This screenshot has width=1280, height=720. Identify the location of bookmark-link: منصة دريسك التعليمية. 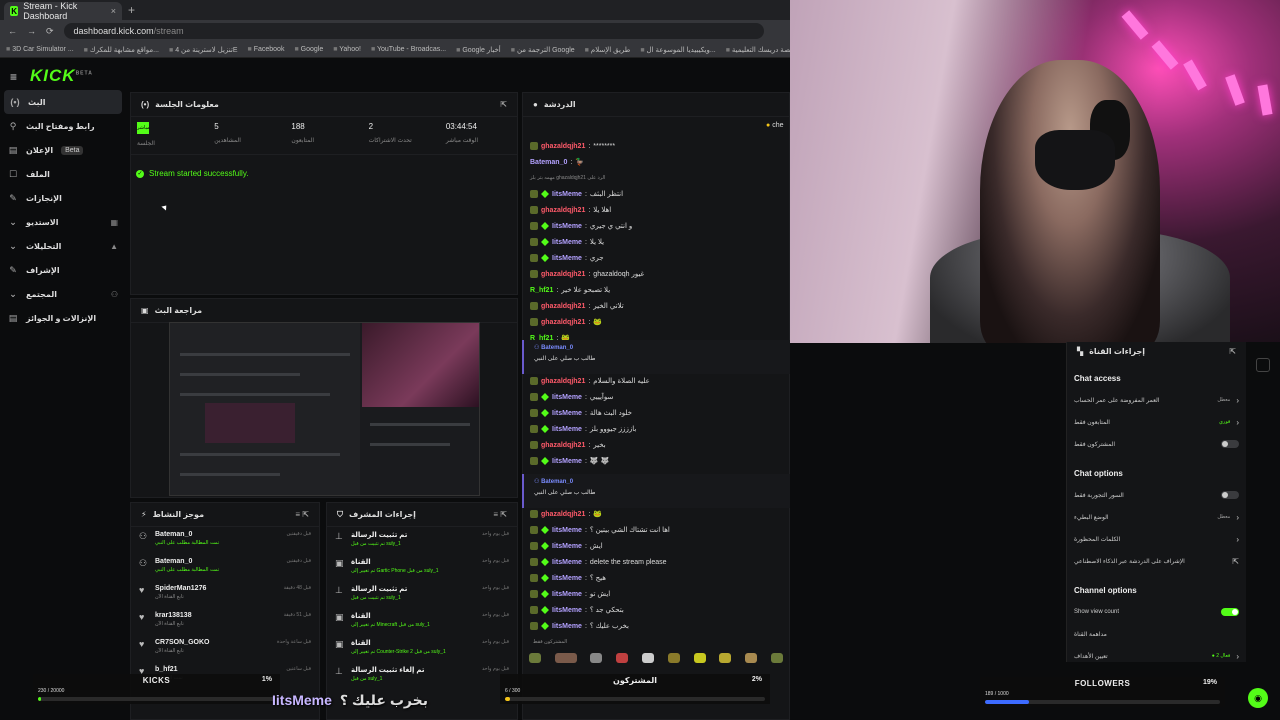
(758, 50).